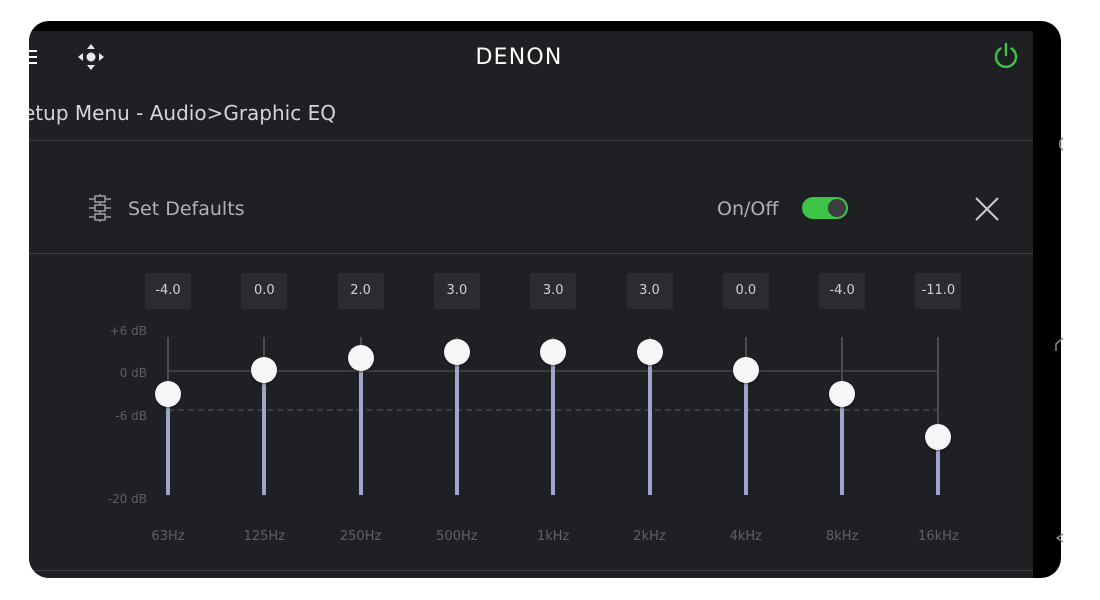 The width and height of the screenshot is (1100, 600). I want to click on set-defaults-button: Set Defaults, so click(186, 209).